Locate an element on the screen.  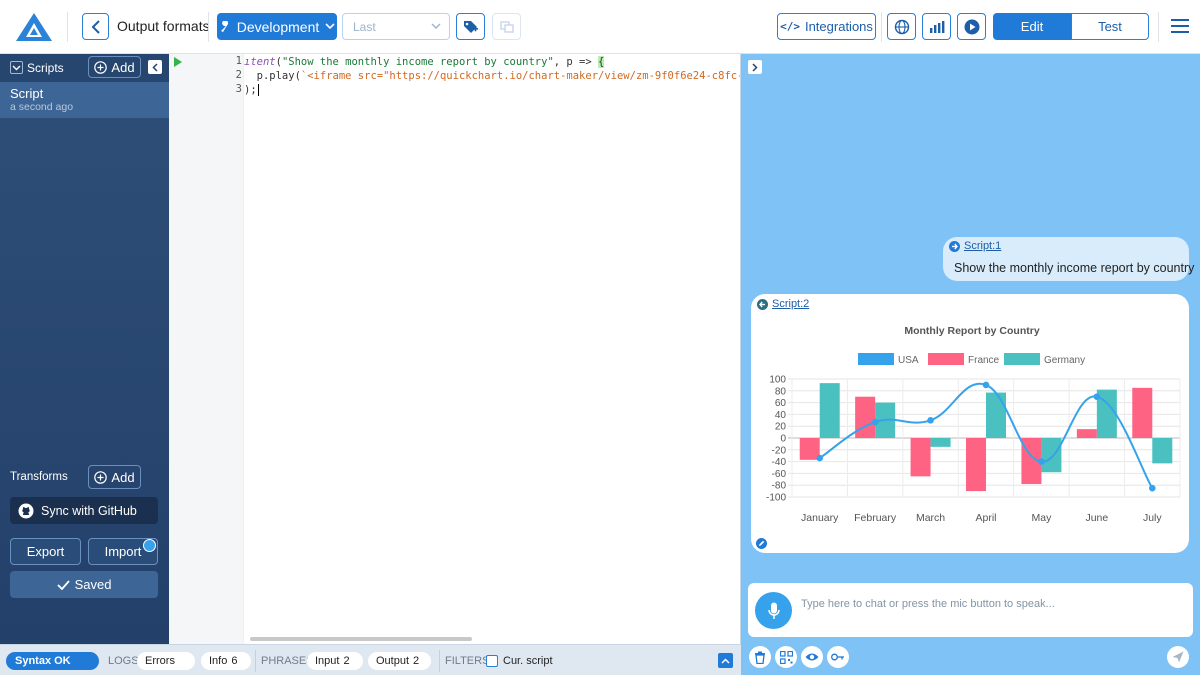
x-tick-label: January is located at coordinates (820, 518).